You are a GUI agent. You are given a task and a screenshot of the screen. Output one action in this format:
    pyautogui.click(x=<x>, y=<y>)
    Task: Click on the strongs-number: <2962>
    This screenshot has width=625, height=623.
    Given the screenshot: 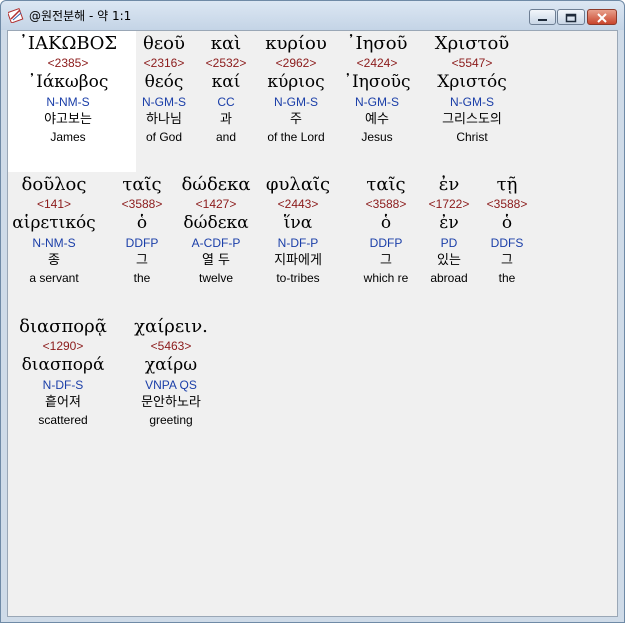 What is the action you would take?
    pyautogui.click(x=296, y=63)
    